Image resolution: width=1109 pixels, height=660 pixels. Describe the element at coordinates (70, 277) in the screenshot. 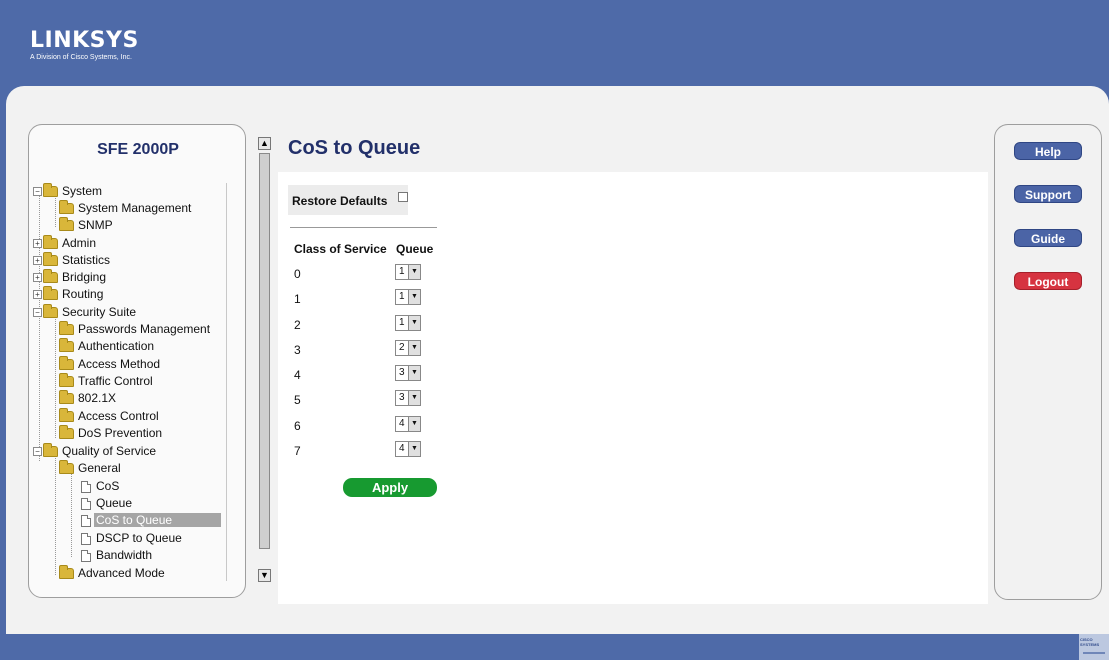

I see `nav-item-bridging: + Bridging` at that location.